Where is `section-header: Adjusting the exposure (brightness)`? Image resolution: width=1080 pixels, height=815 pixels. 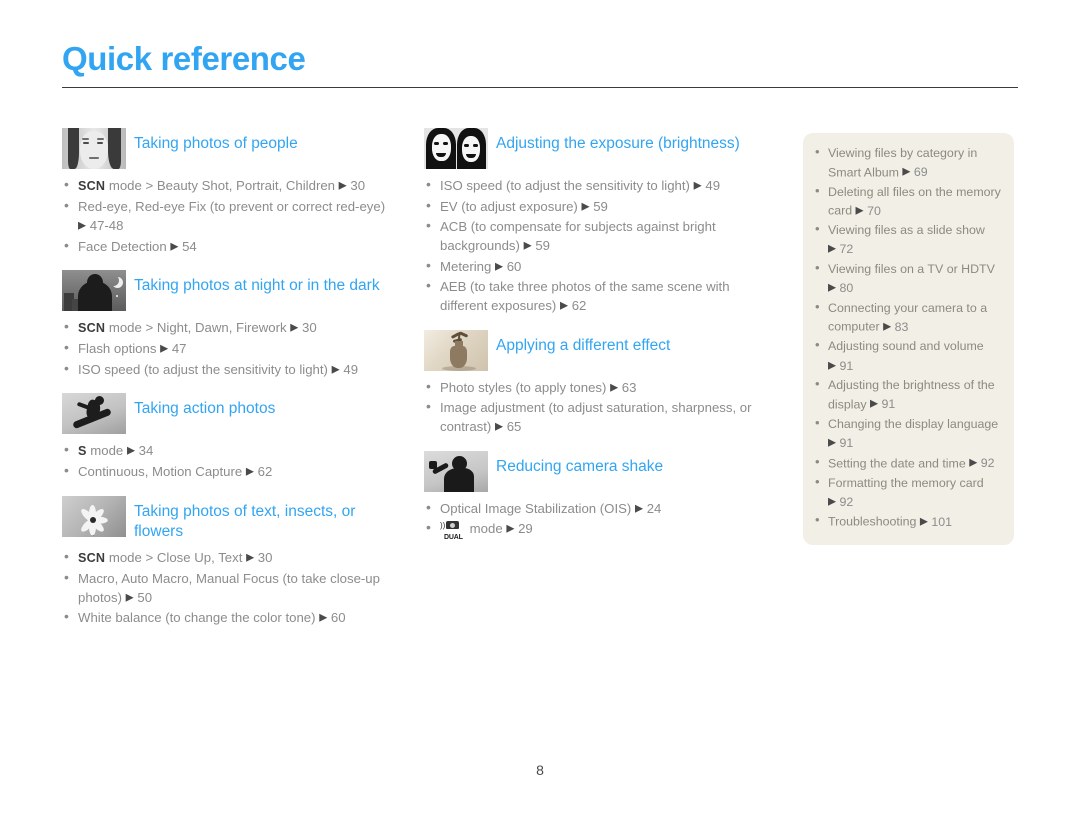 section-header: Adjusting the exposure (brightness) is located at coordinates (599, 149).